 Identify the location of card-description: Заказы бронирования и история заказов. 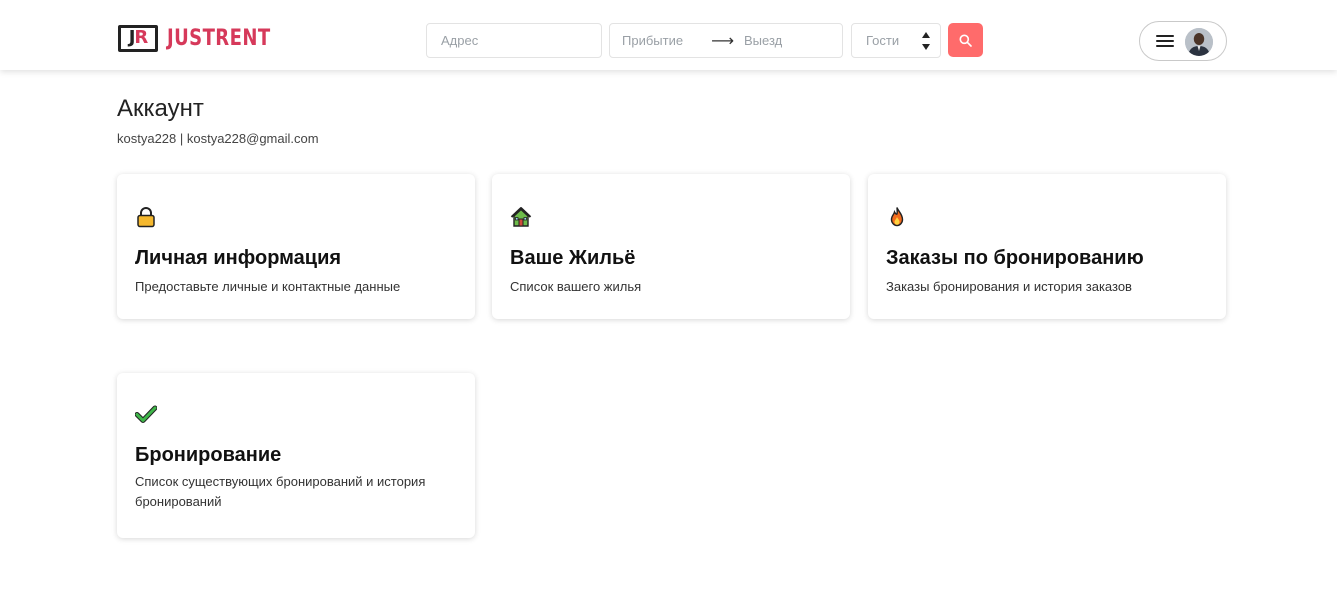
(1009, 286).